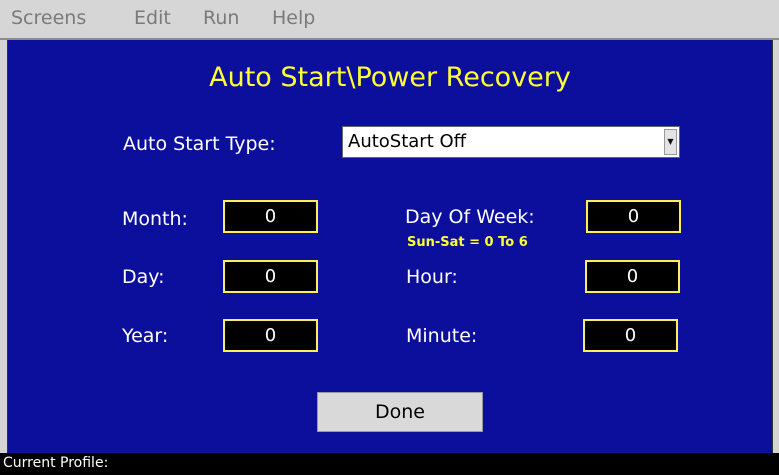 The image size is (779, 475). What do you see at coordinates (270, 335) in the screenshot?
I see `year-field: 0` at bounding box center [270, 335].